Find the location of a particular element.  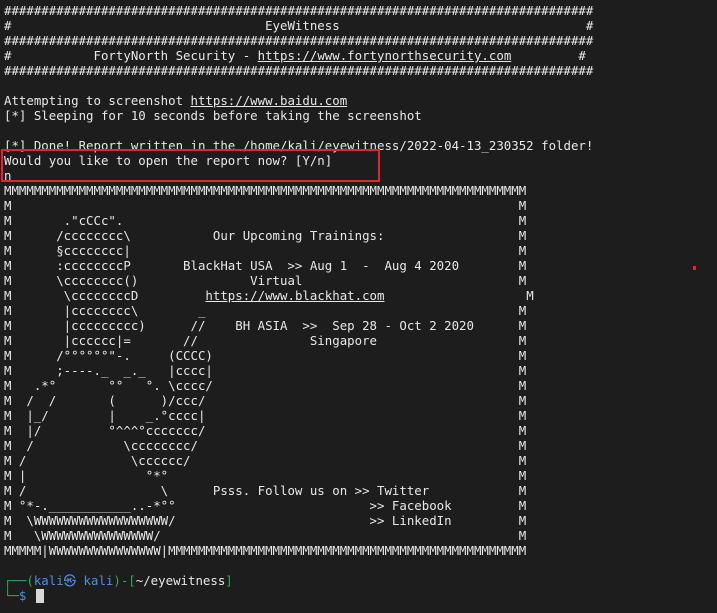

attempt-text: Attempting to screenshot is located at coordinates (97, 100).